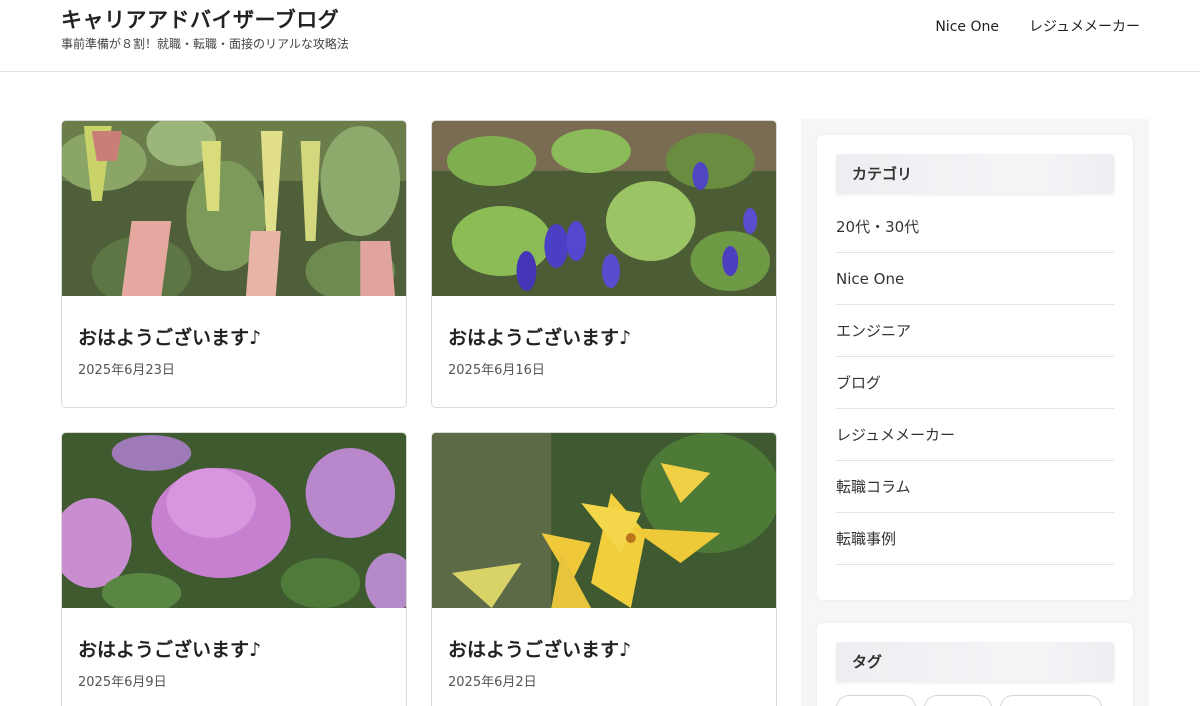  I want to click on post-card-body: おはようございます♪ 2025年6月2日, so click(604, 649).